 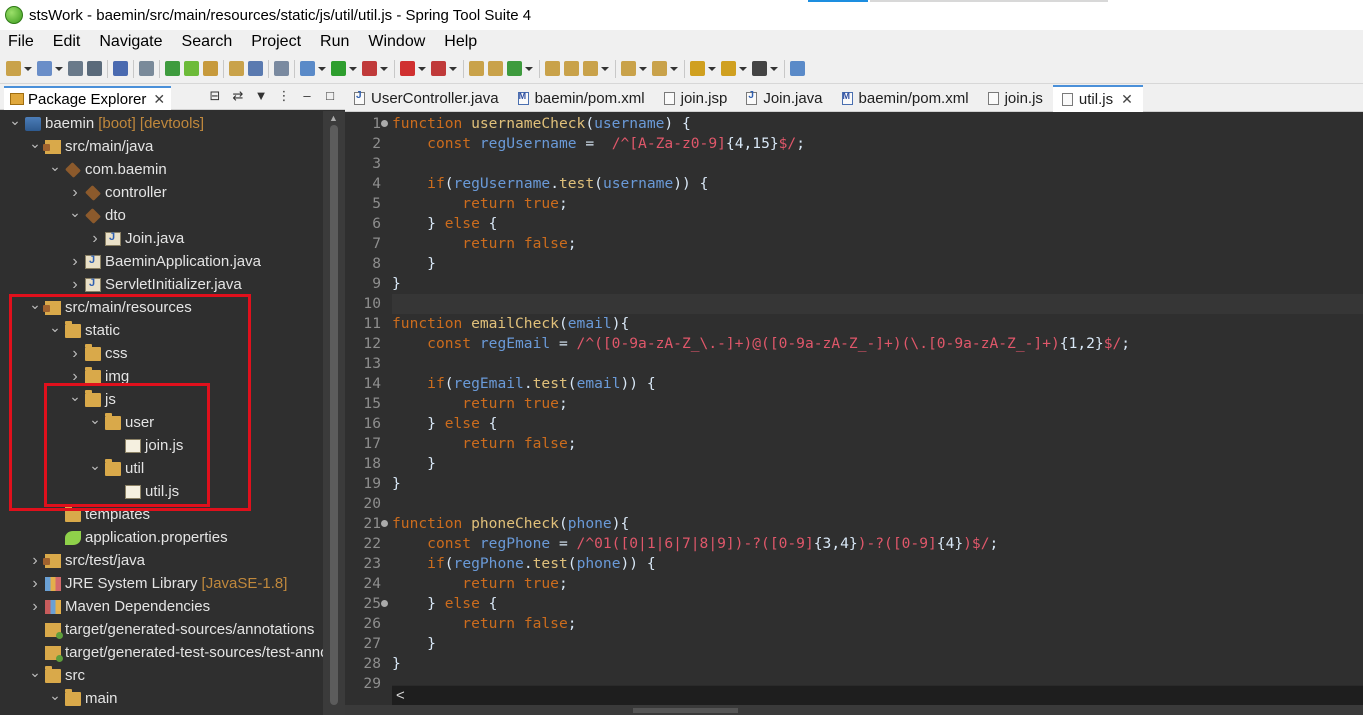 What do you see at coordinates (338, 68) in the screenshot?
I see `run-icon` at bounding box center [338, 68].